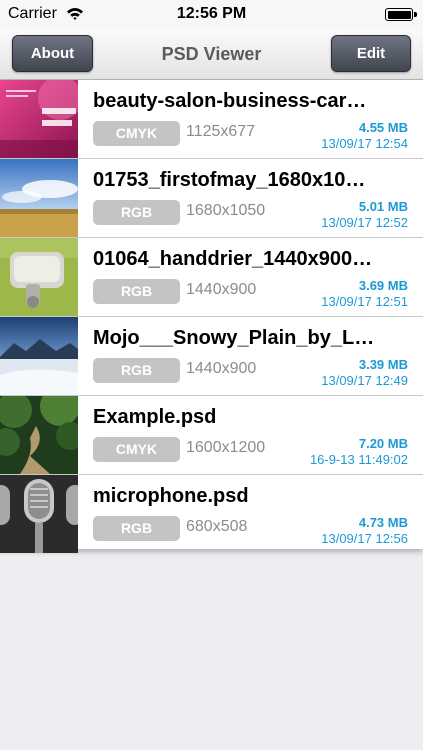 Image resolution: width=423 pixels, height=750 pixels. What do you see at coordinates (364, 222) in the screenshot?
I see `file-date: 13/09/17 12:52` at bounding box center [364, 222].